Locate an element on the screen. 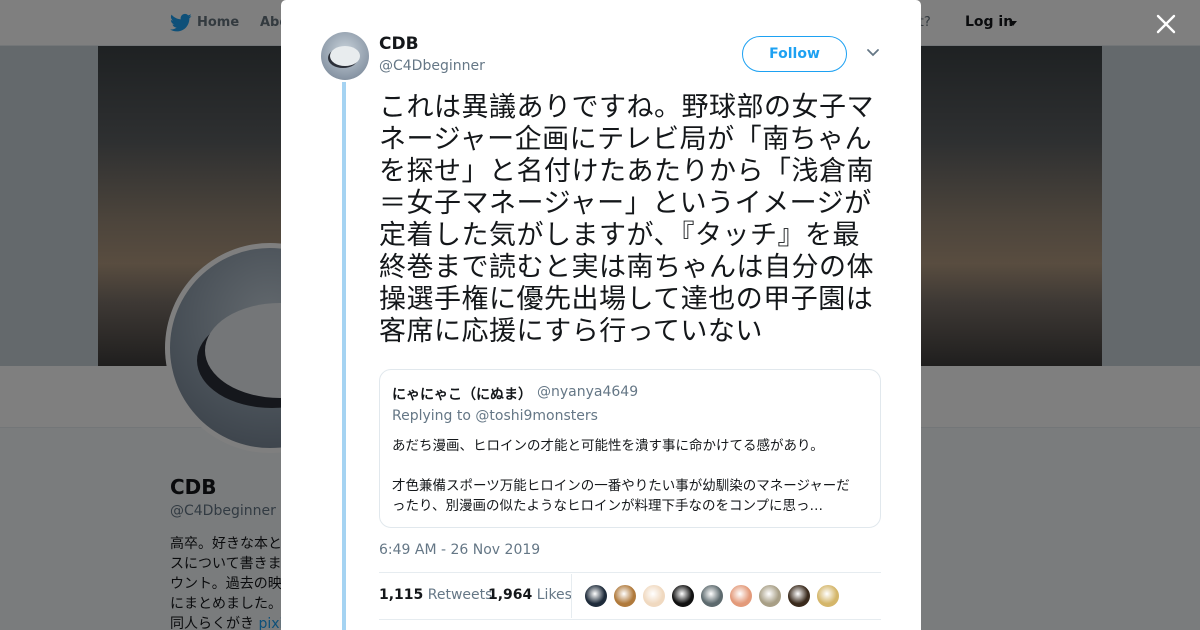  retweets-label: Retweets is located at coordinates (460, 595).